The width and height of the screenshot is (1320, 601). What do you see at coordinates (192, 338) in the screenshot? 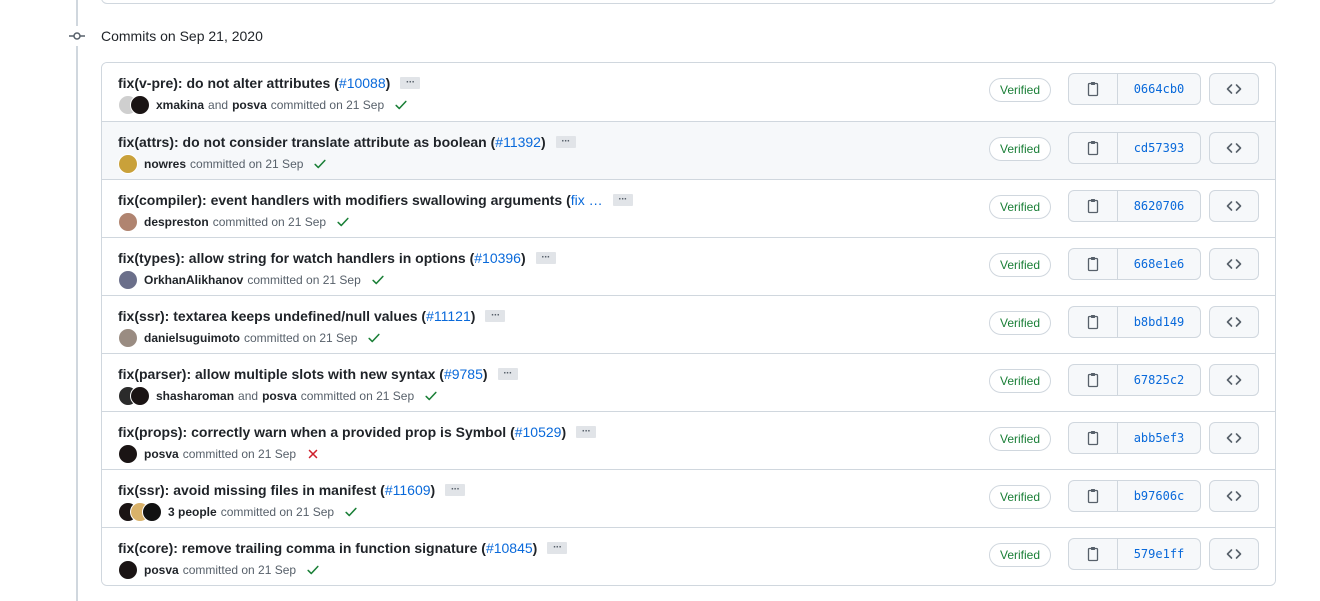
I see `author-link: danielsuguimoto` at bounding box center [192, 338].